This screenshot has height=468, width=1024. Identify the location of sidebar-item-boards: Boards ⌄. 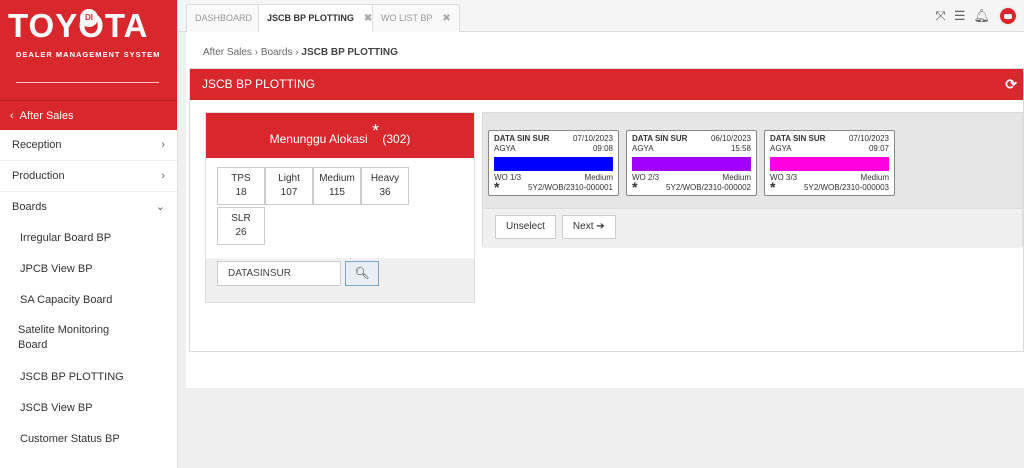
(88, 207).